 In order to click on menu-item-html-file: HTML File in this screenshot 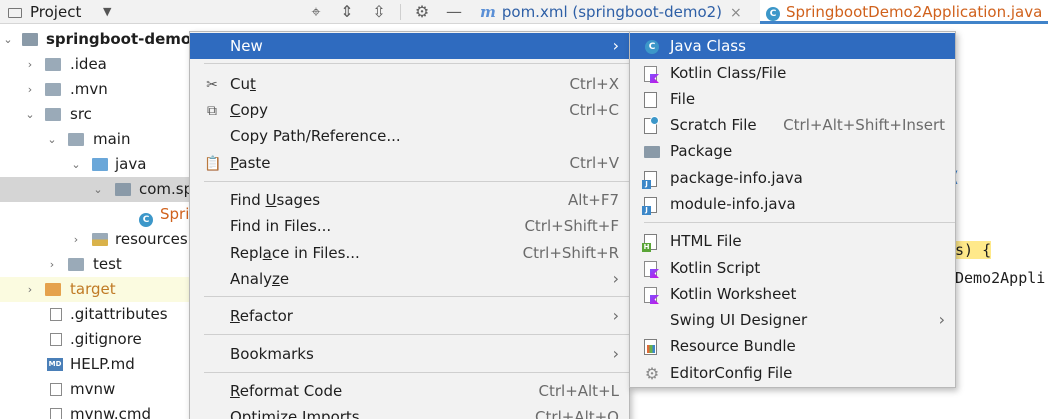, I will do `click(792, 241)`.